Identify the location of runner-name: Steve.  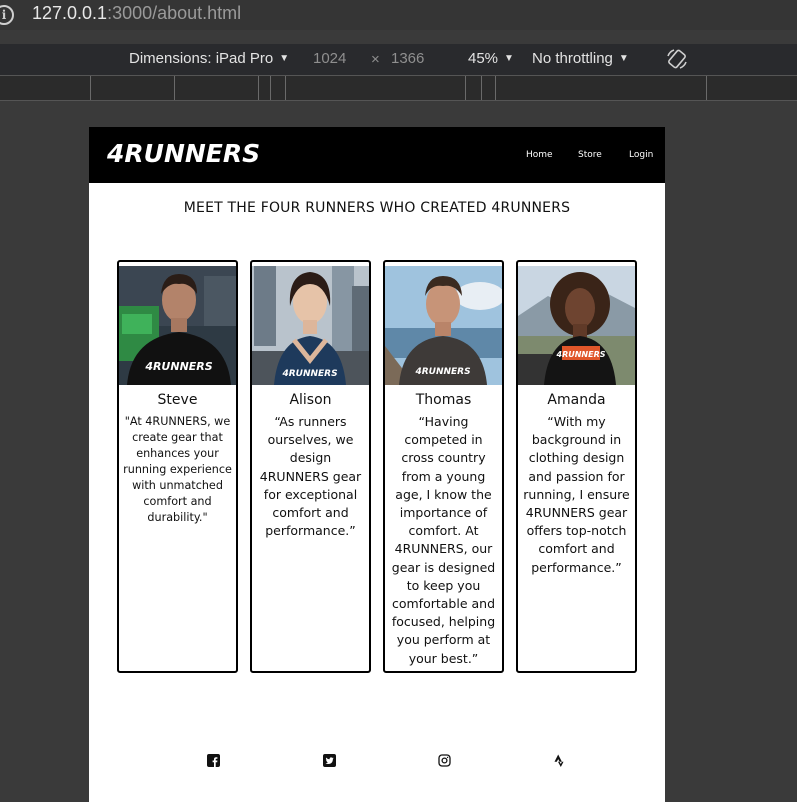
(177, 400).